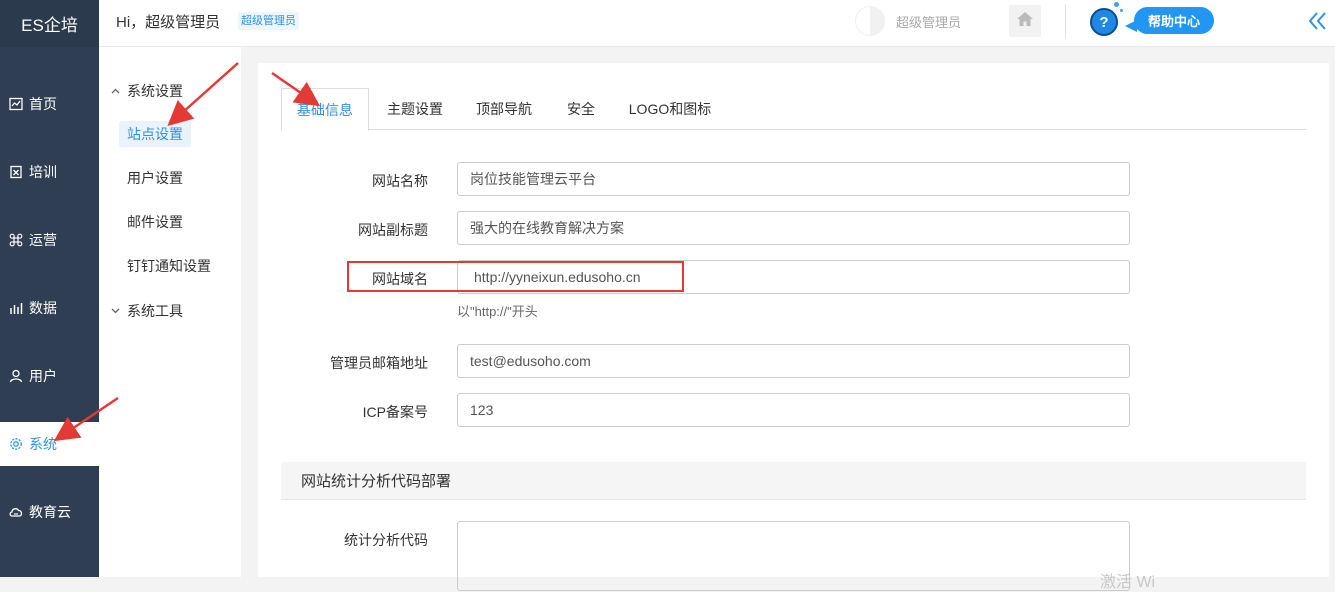 Image resolution: width=1335 pixels, height=592 pixels. Describe the element at coordinates (16, 376) in the screenshot. I see `user-icon` at that location.